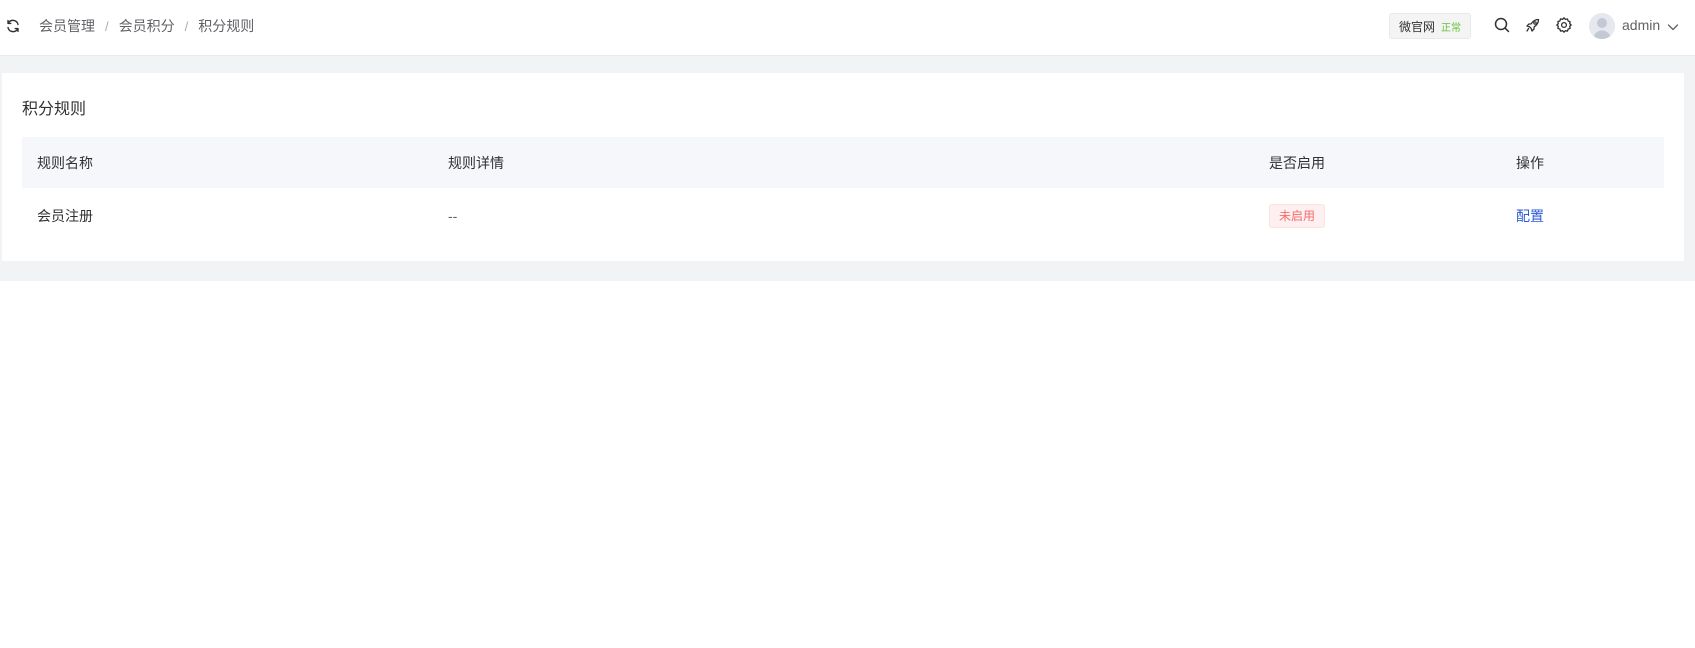 The image size is (1695, 648). Describe the element at coordinates (843, 162) in the screenshot. I see `table-header: 规则名称 规则详情 是否启用 操作` at that location.